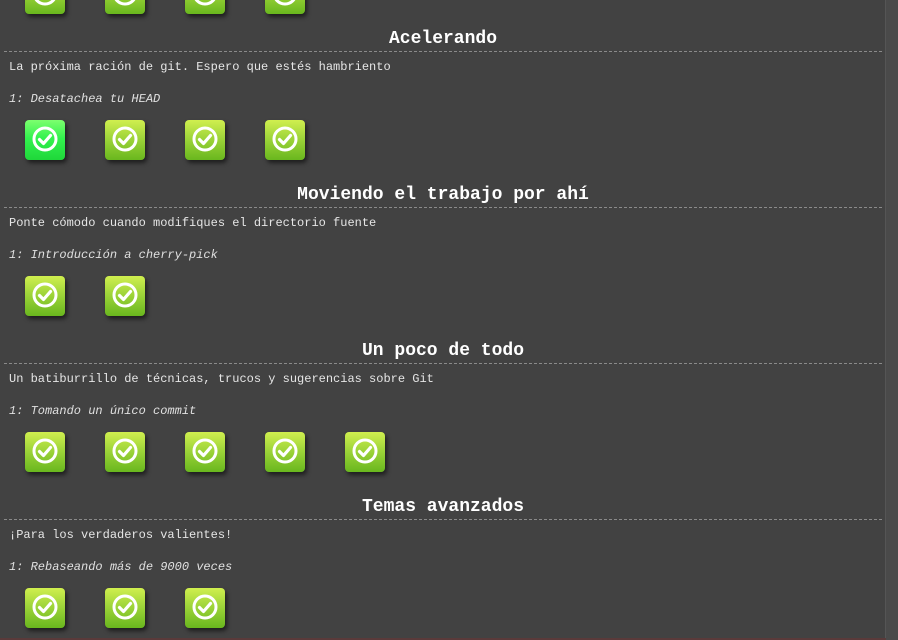  Describe the element at coordinates (443, 351) in the screenshot. I see `section-title: Un poco de todo` at that location.